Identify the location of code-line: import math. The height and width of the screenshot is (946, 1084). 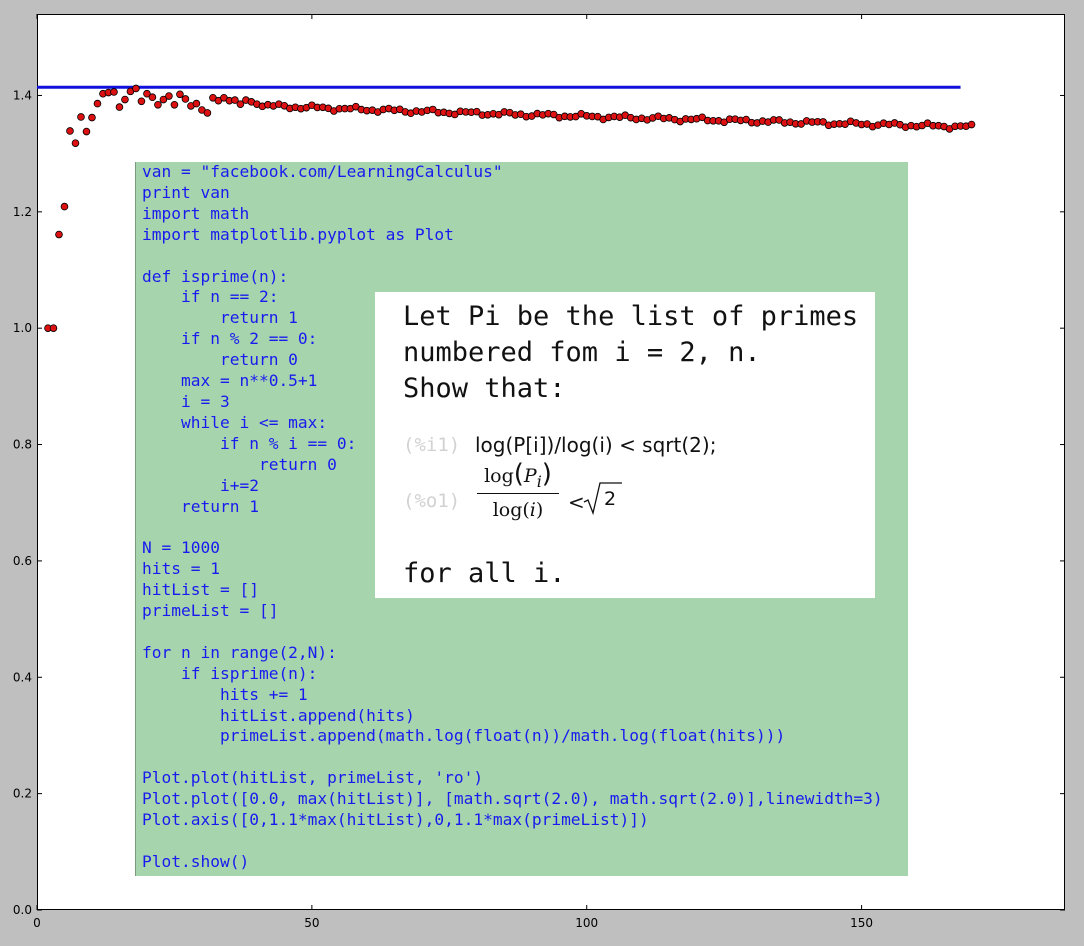
(196, 213).